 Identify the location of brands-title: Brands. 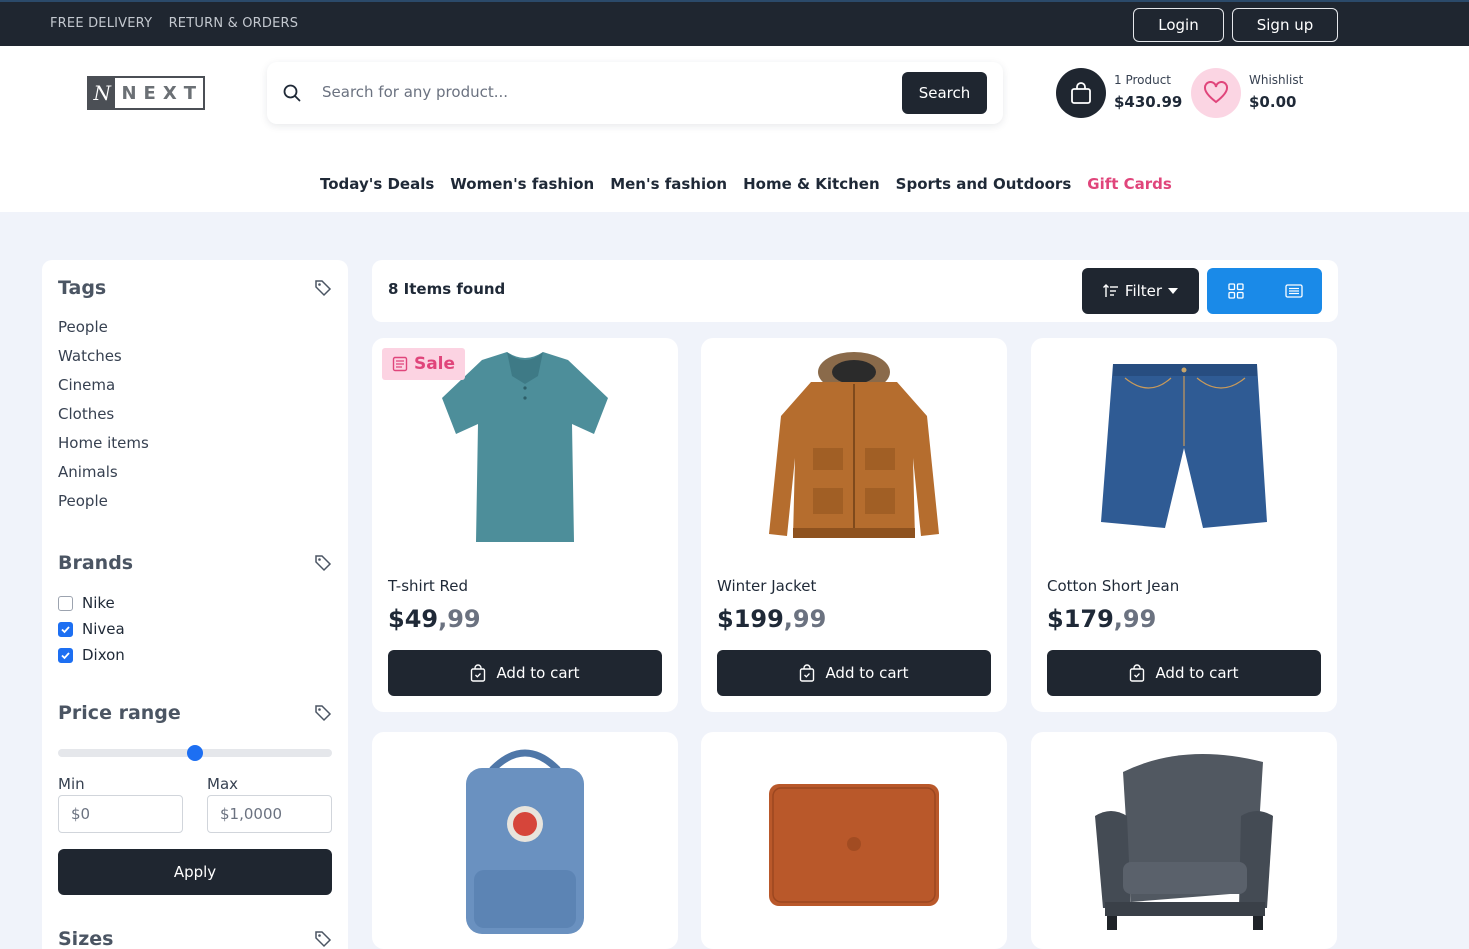
(96, 563).